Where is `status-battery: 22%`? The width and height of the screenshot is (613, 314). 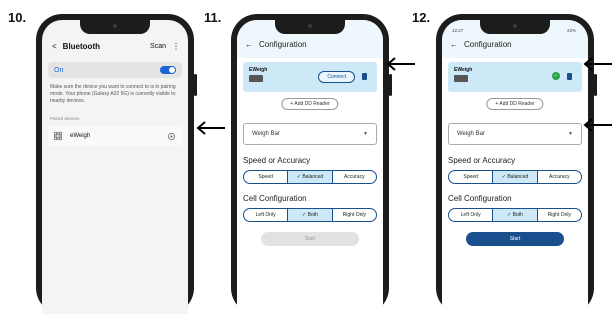 status-battery: 22% is located at coordinates (571, 30).